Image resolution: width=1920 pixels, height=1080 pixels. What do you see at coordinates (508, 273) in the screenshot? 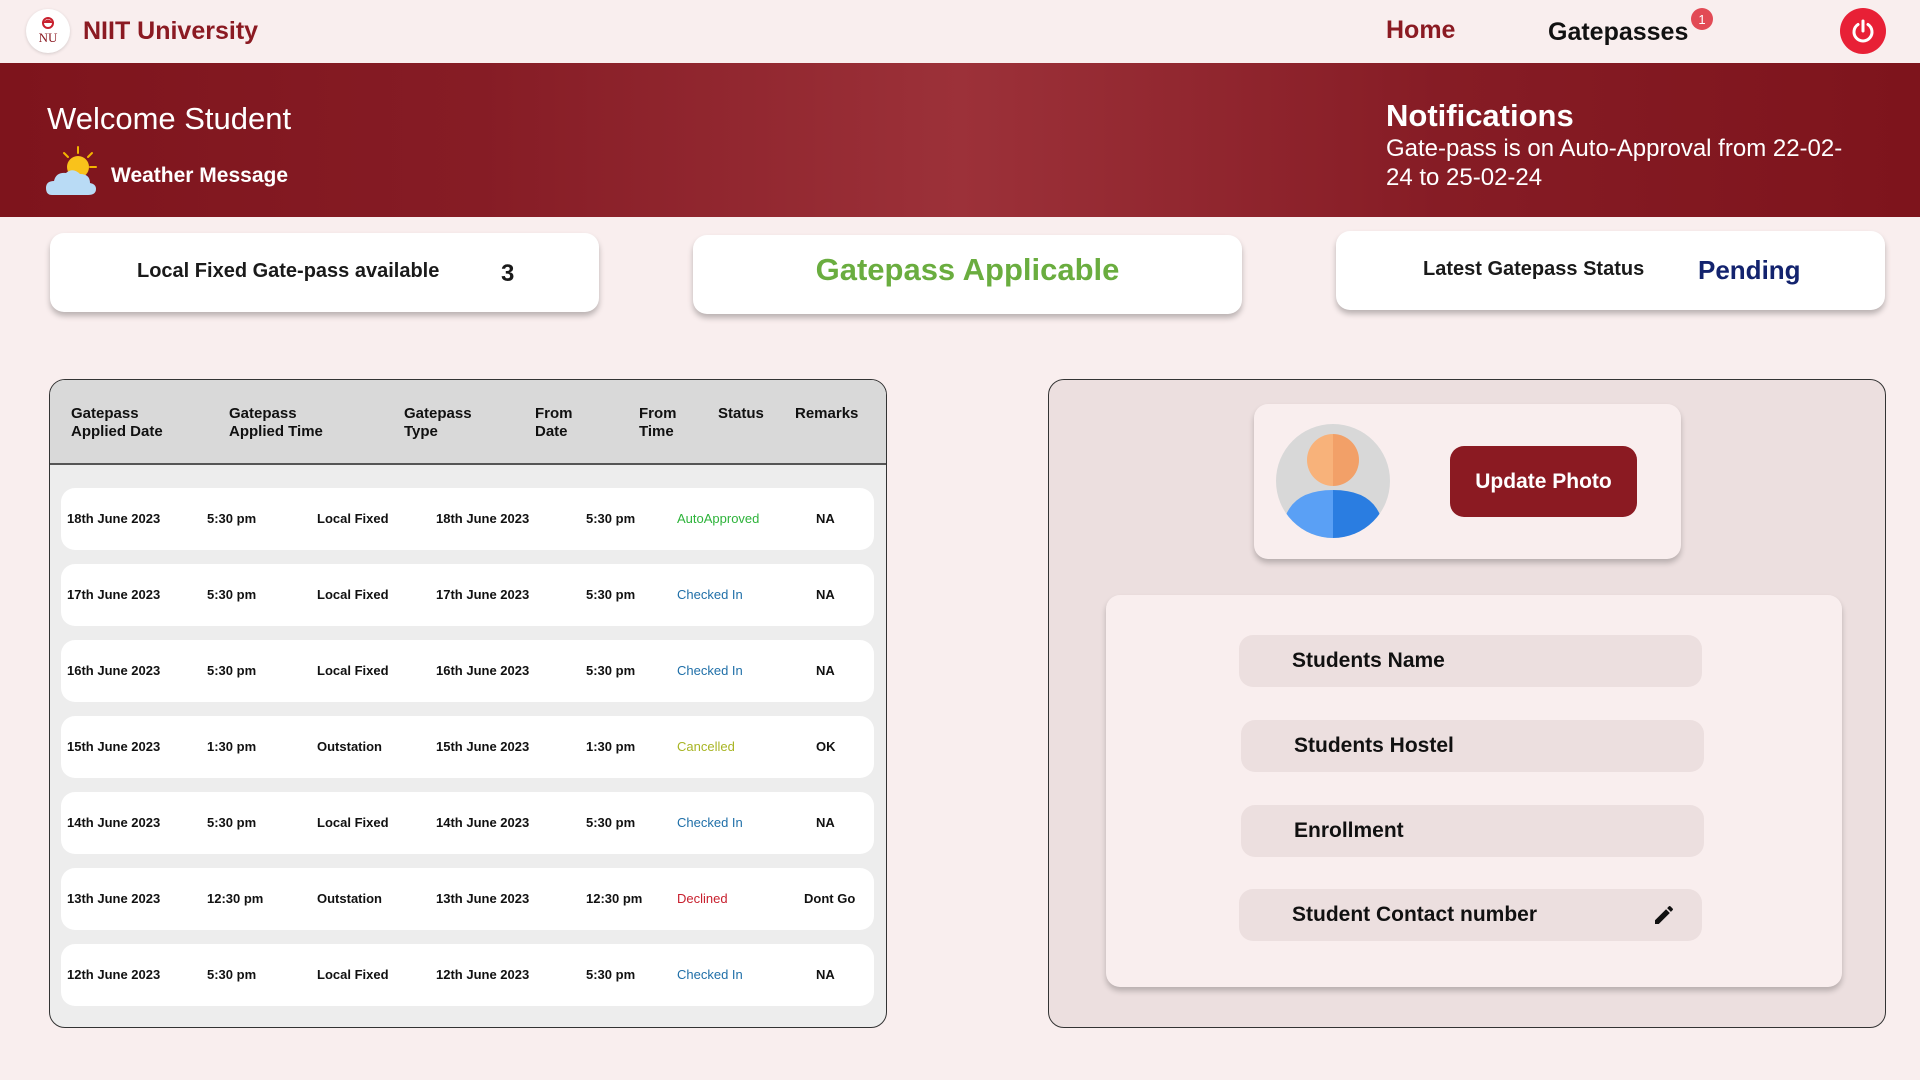
I see `local-fixed-count: 3` at bounding box center [508, 273].